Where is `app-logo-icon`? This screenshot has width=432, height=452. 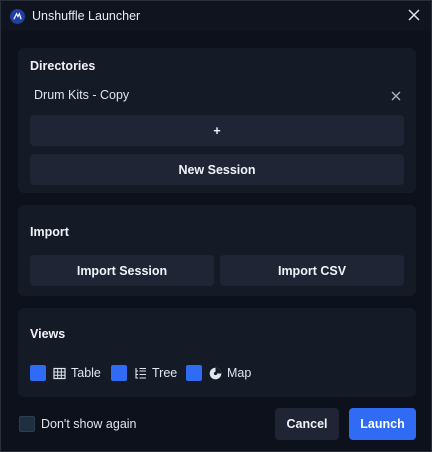
app-logo-icon is located at coordinates (17, 16).